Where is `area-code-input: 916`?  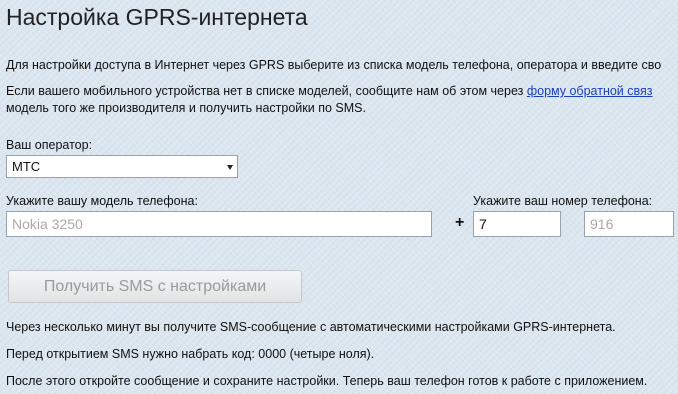
area-code-input: 916 is located at coordinates (629, 224).